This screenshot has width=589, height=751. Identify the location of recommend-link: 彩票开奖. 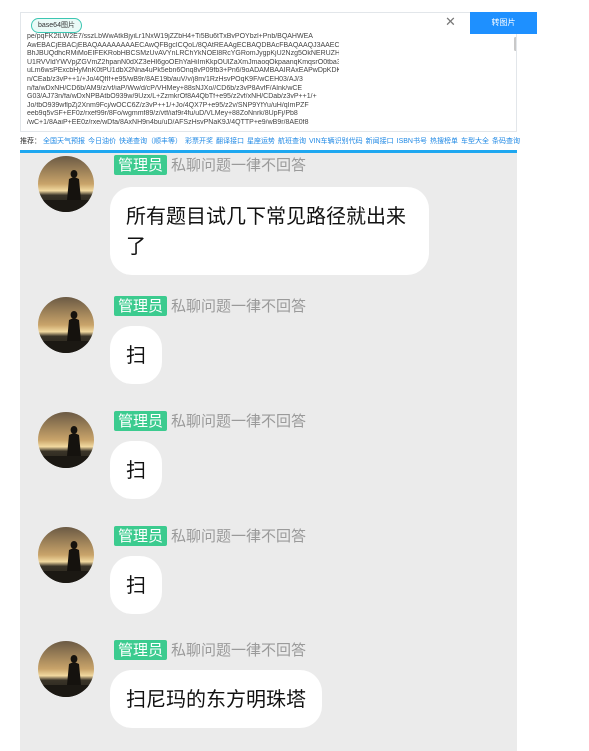
(199, 141).